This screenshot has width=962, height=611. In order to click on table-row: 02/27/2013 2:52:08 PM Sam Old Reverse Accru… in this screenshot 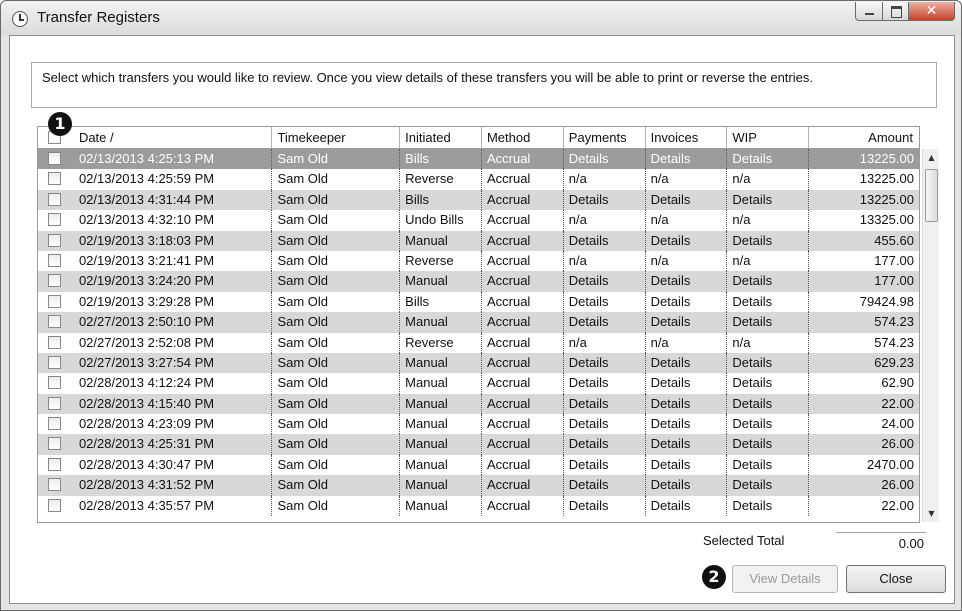, I will do `click(478, 342)`.